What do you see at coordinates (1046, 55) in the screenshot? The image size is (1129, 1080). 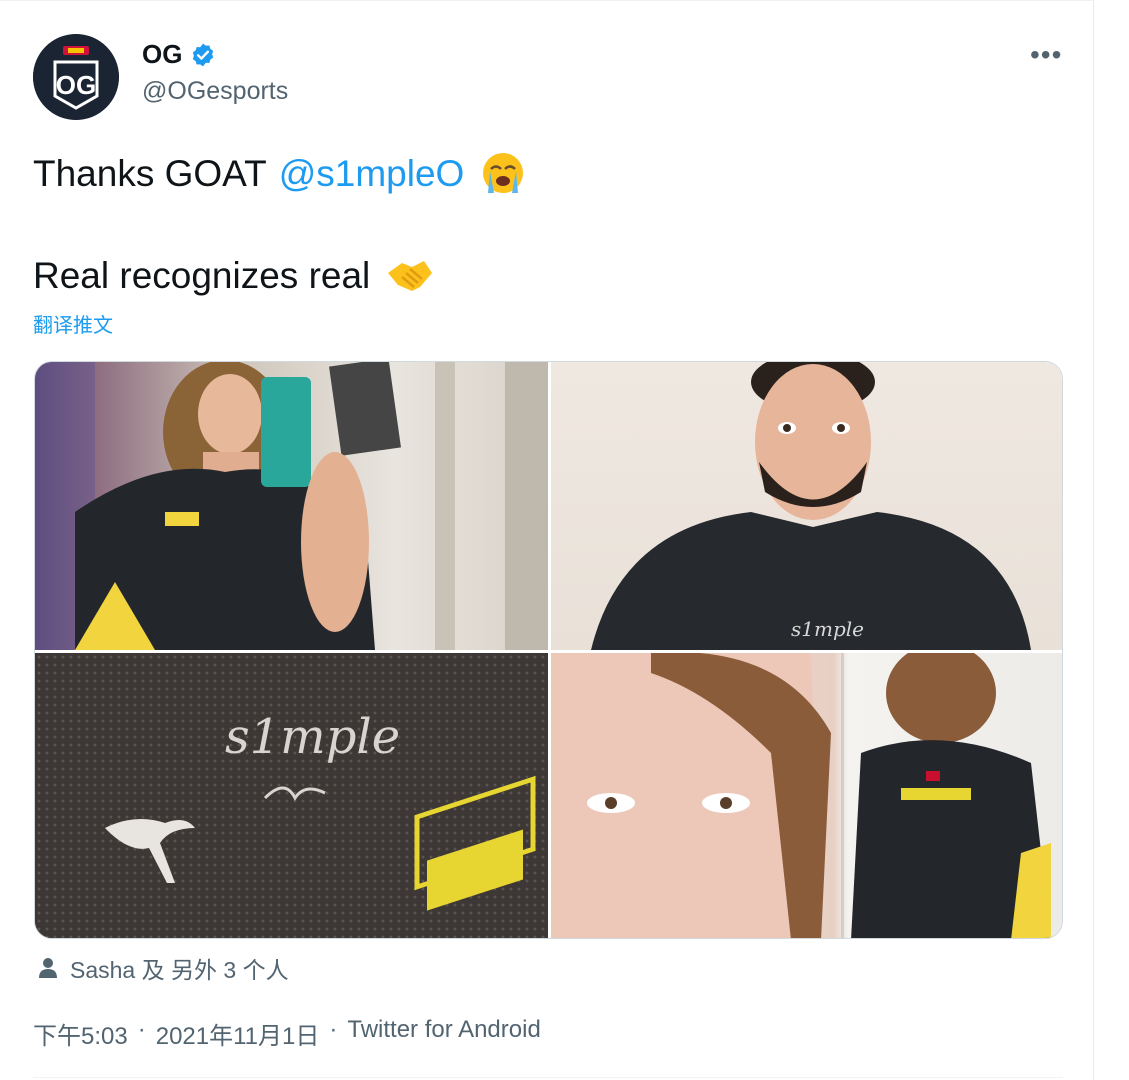 I see `more-options-button: •••` at bounding box center [1046, 55].